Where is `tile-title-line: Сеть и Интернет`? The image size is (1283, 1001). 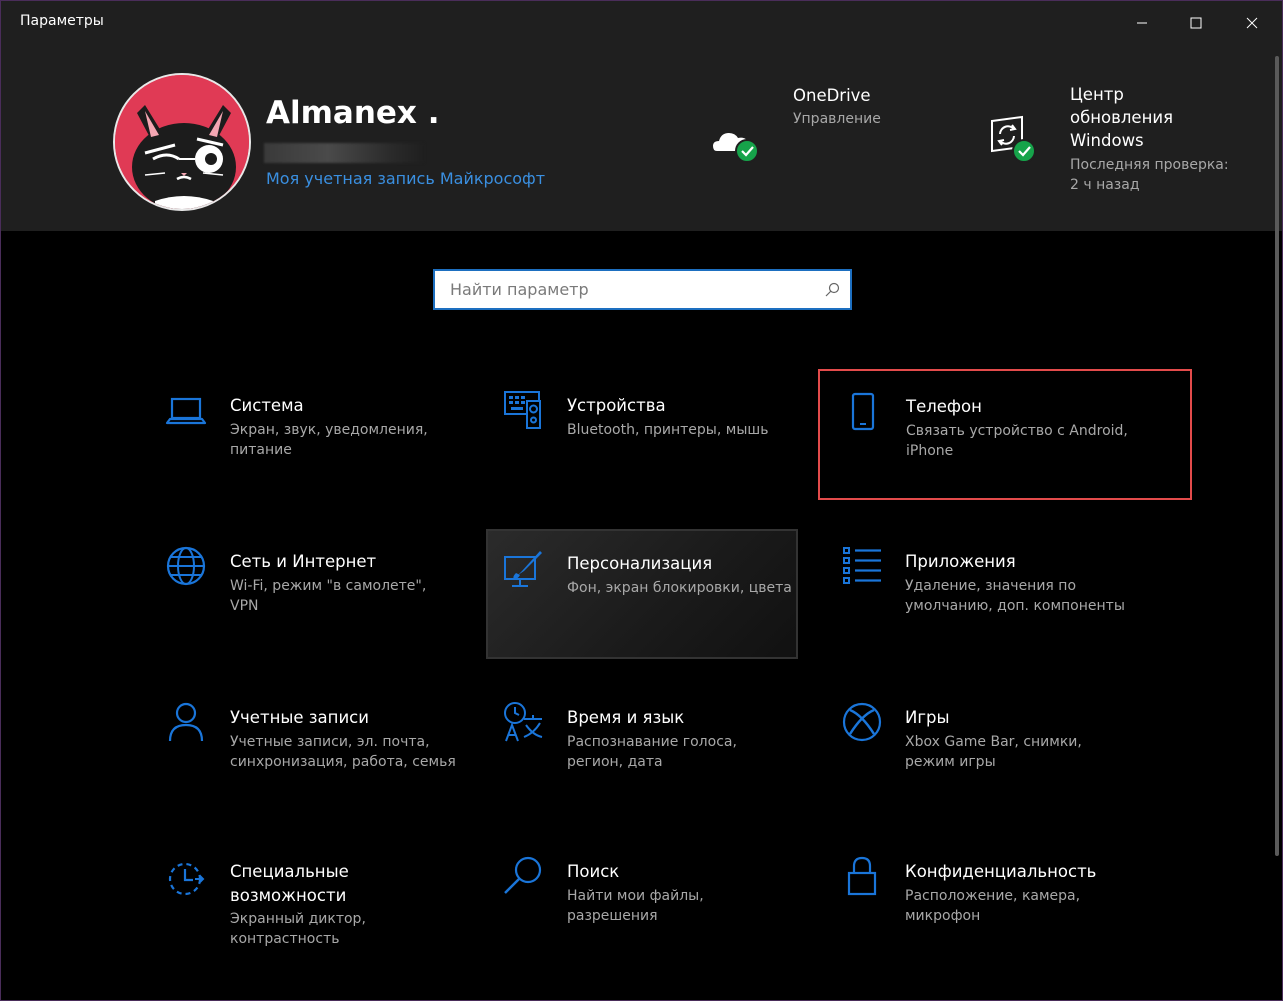 tile-title-line: Сеть и Интернет is located at coordinates (303, 561).